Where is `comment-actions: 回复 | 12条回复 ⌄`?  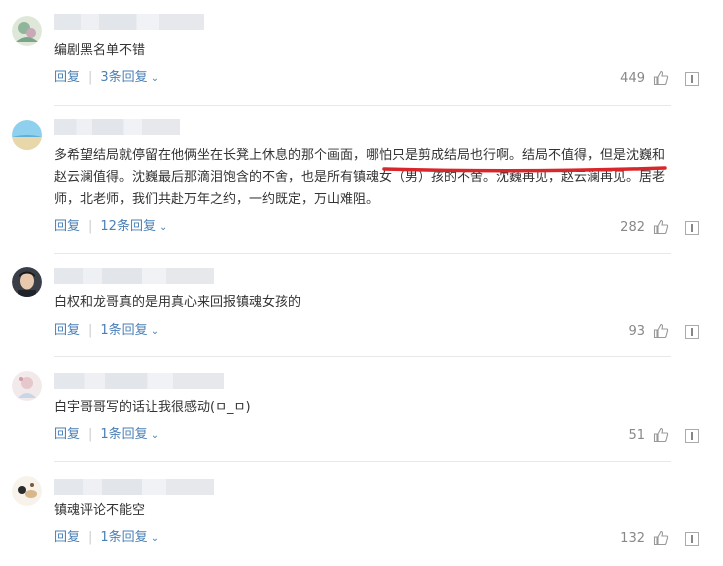 comment-actions: 回复 | 12条回复 ⌄ is located at coordinates (110, 227).